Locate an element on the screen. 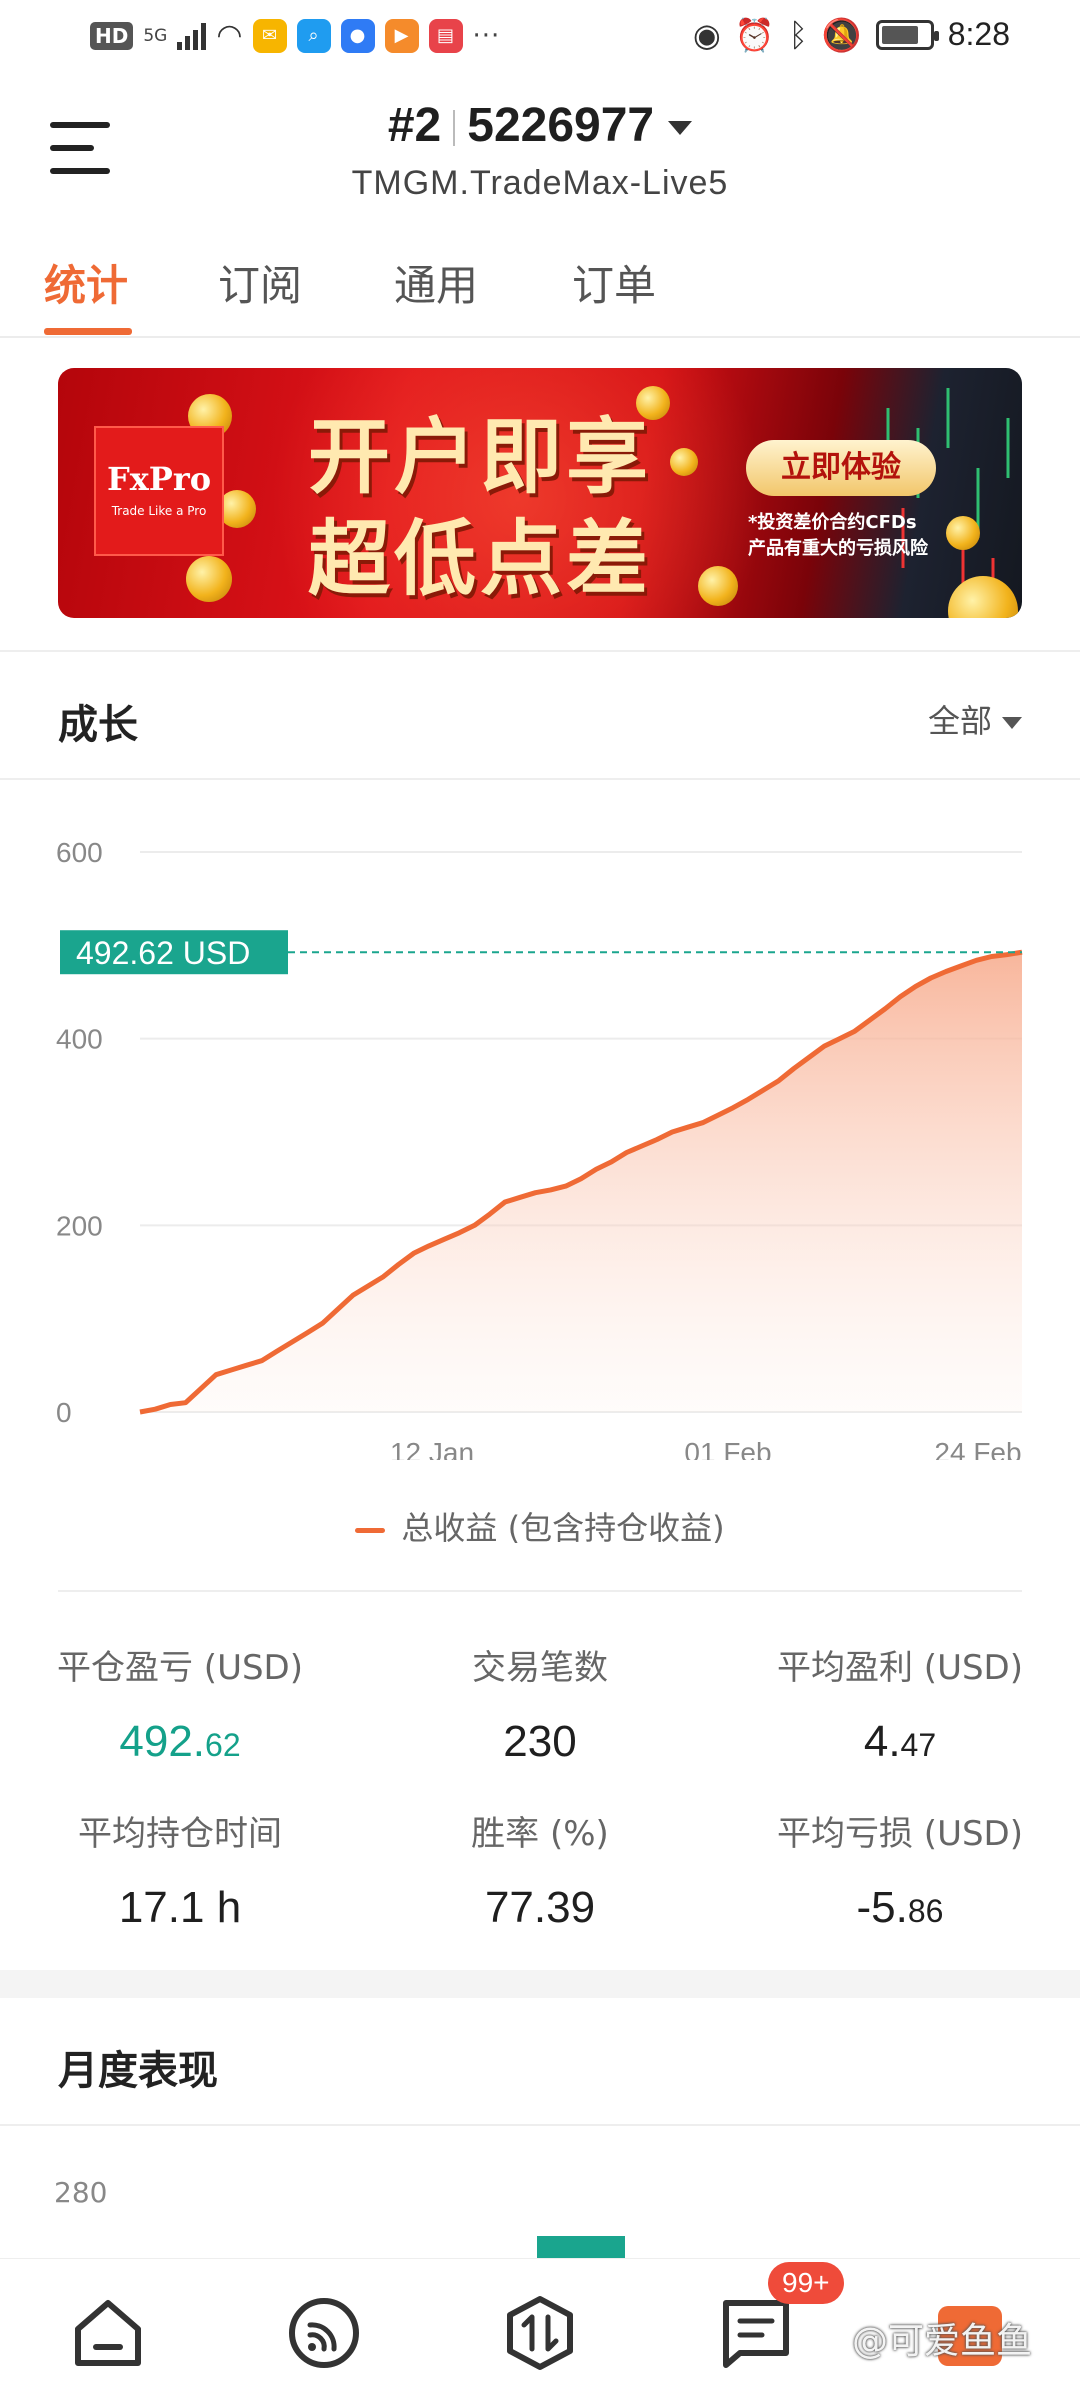  bulb-app-icon: ● is located at coordinates (357, 35).